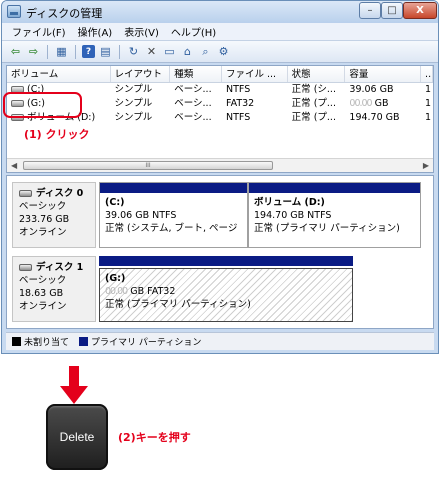 The image size is (440, 477). What do you see at coordinates (115, 278) in the screenshot?
I see `partition-name: (G:)` at bounding box center [115, 278].